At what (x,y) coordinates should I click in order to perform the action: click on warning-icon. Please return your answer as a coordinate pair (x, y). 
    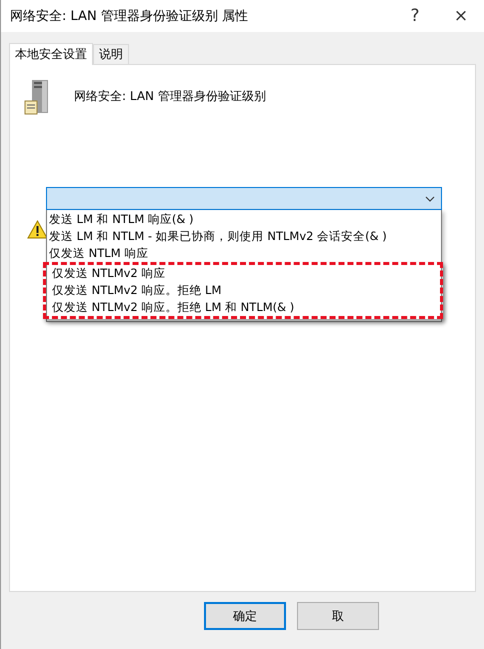
    Looking at the image, I should click on (37, 229).